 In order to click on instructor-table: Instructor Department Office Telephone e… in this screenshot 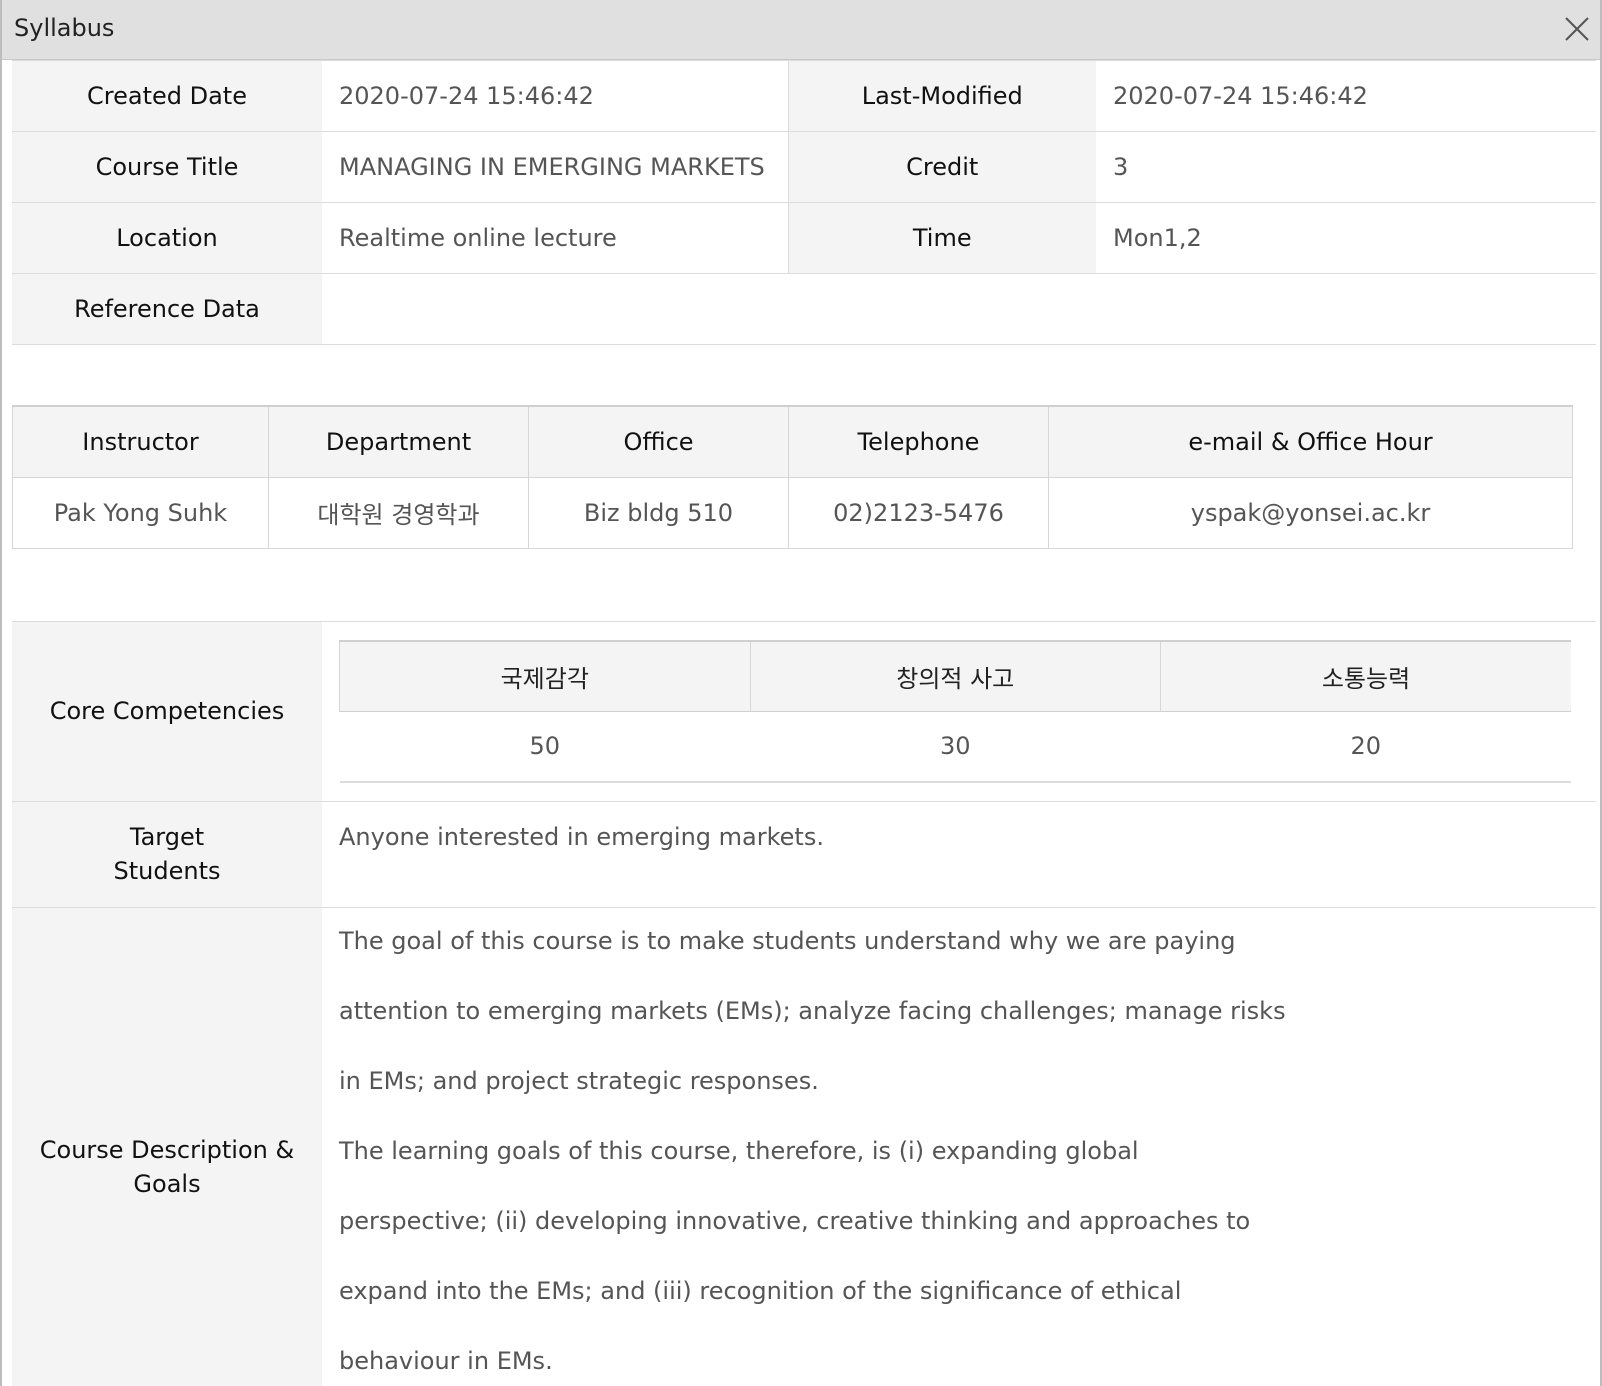, I will do `click(792, 477)`.